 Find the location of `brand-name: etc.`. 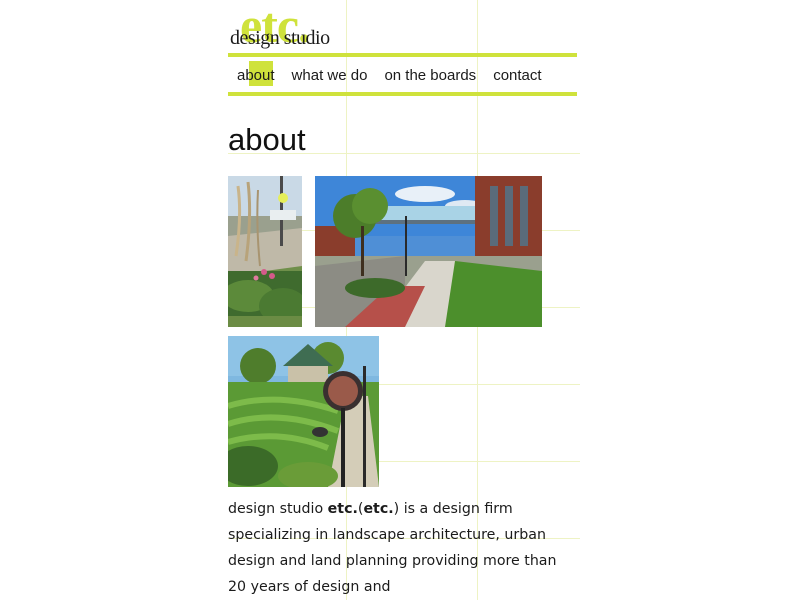

brand-name: etc. is located at coordinates (342, 509).